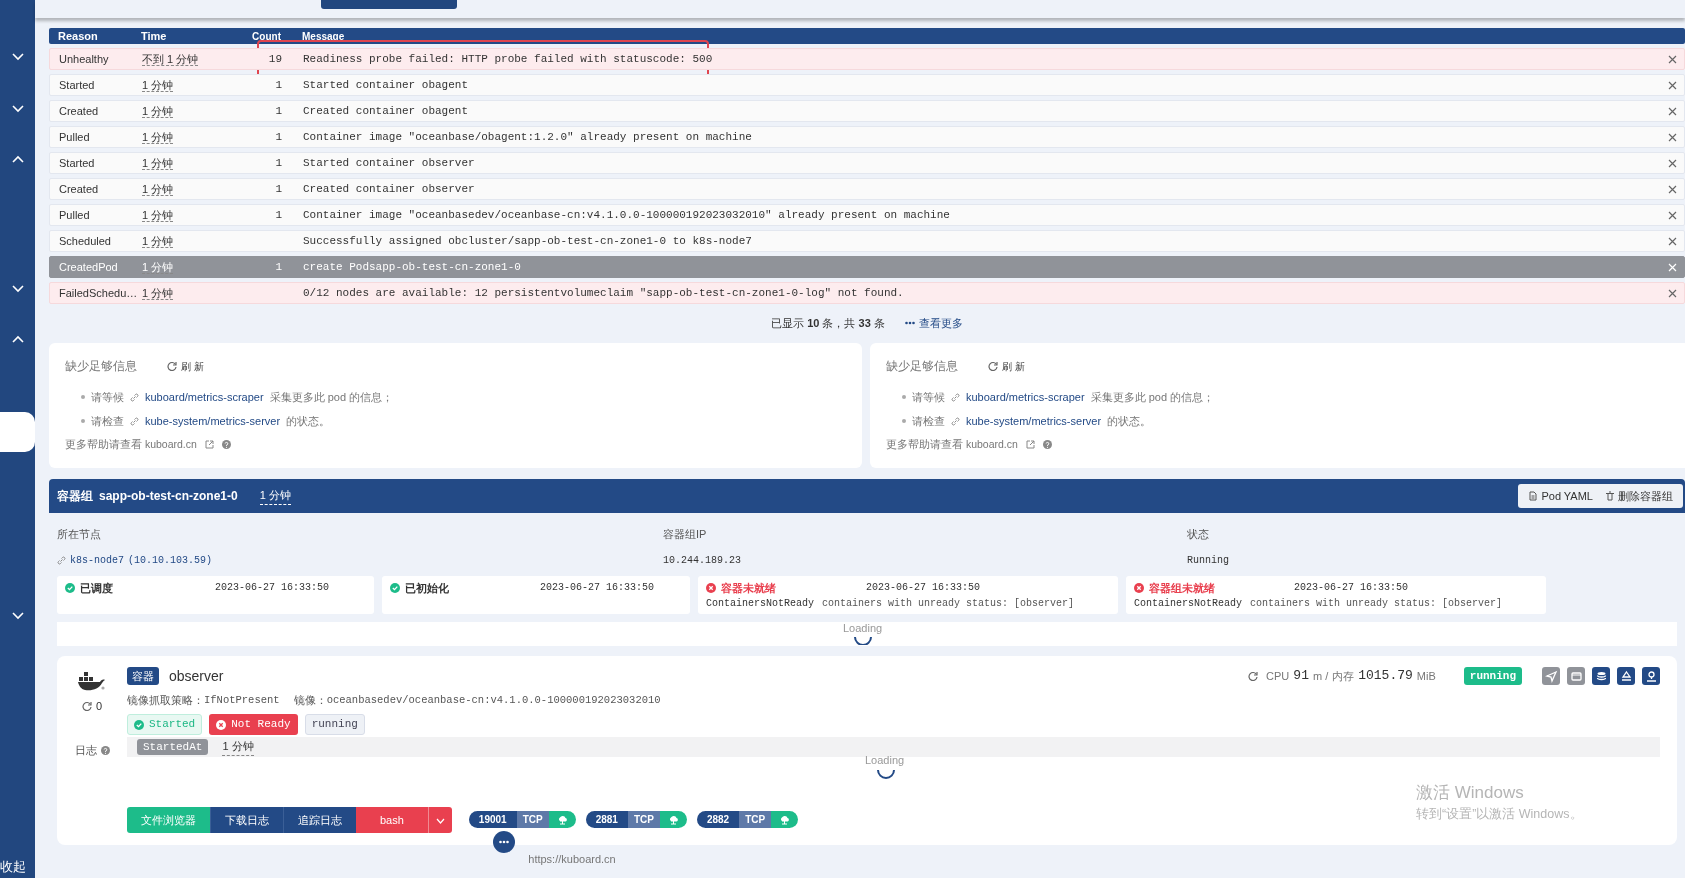  Describe the element at coordinates (867, 137) in the screenshot. I see `event-row: Pulled 1 分钟 1 Container image "oceanbase/obagent:1.2.0" already present on machine` at that location.